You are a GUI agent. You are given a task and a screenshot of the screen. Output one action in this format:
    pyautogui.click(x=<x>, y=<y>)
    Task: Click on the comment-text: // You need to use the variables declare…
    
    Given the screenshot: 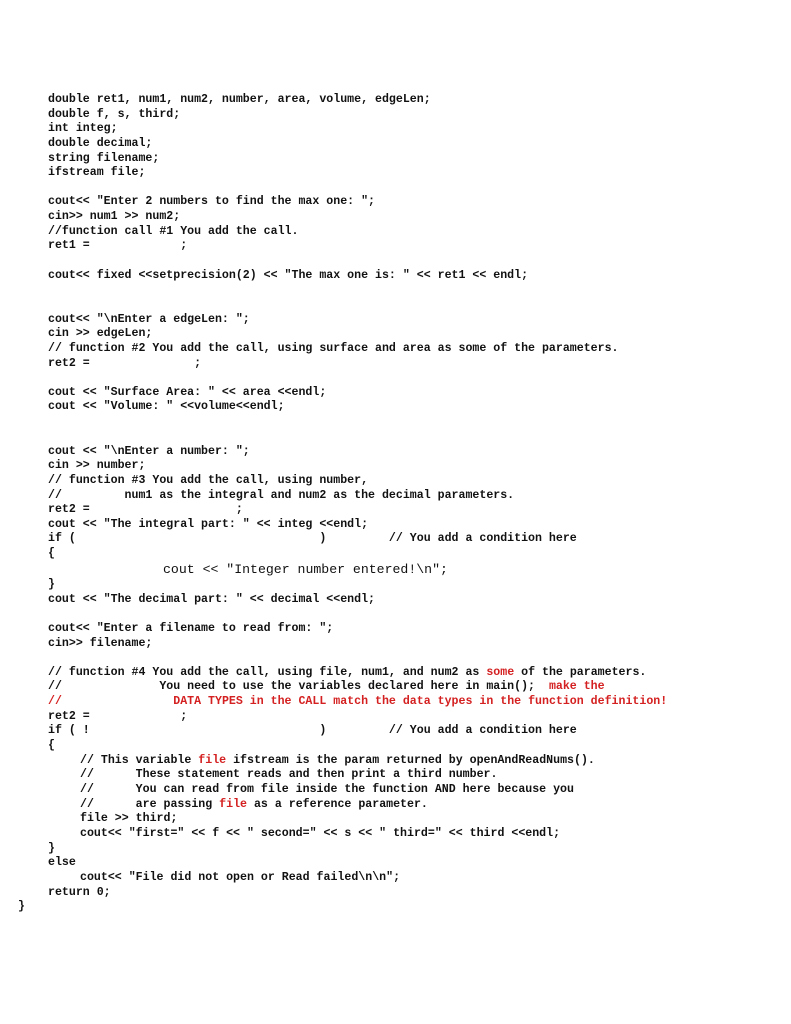 What is the action you would take?
    pyautogui.click(x=298, y=686)
    